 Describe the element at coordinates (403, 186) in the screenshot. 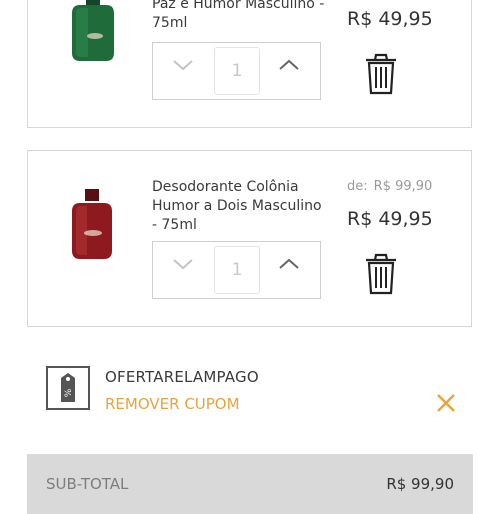

I see `old-price-value: R$ 99,90` at that location.